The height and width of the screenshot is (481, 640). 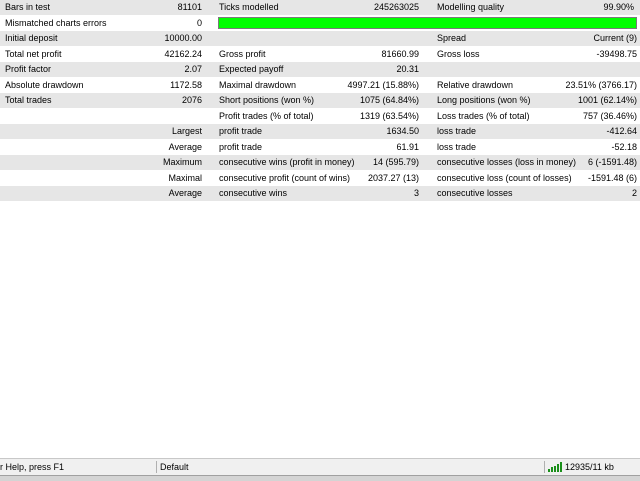 What do you see at coordinates (601, 84) in the screenshot?
I see `relative-drawdown-value: 23.51% (3766.17)` at bounding box center [601, 84].